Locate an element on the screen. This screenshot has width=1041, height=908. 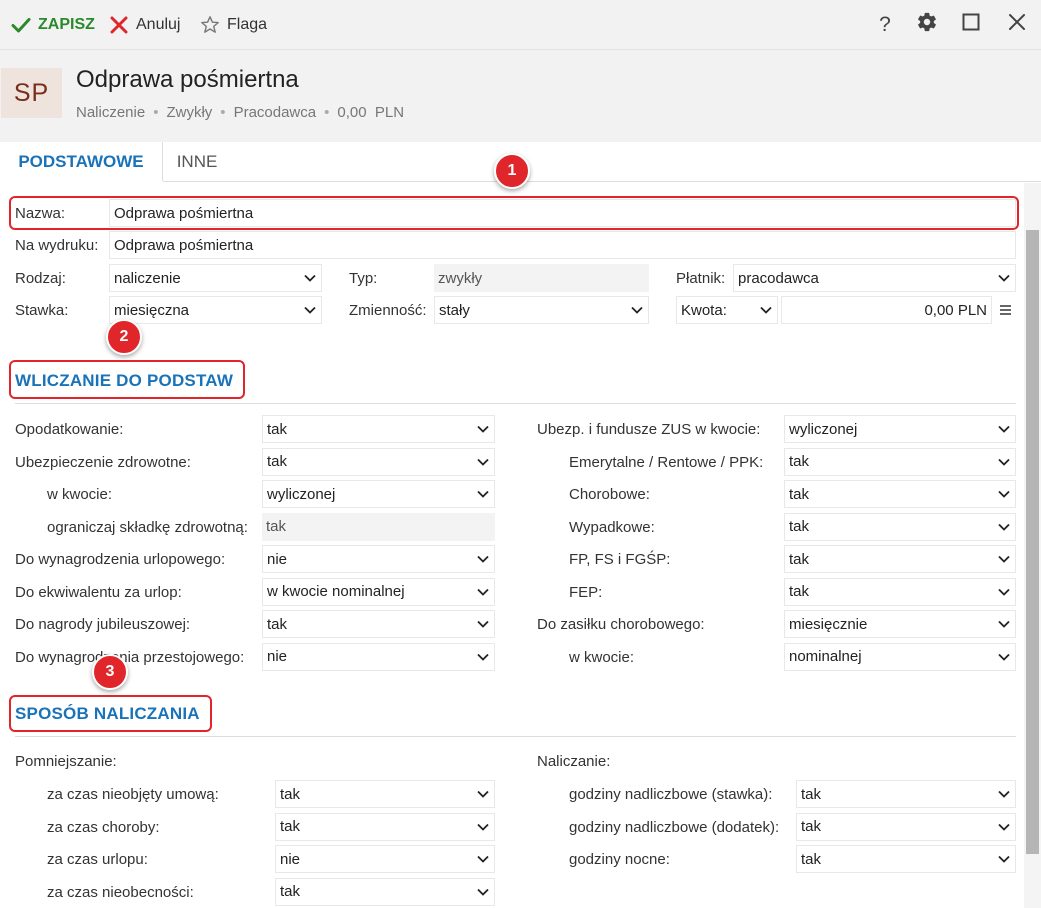
zmiennosc-select: stały is located at coordinates (541, 310).